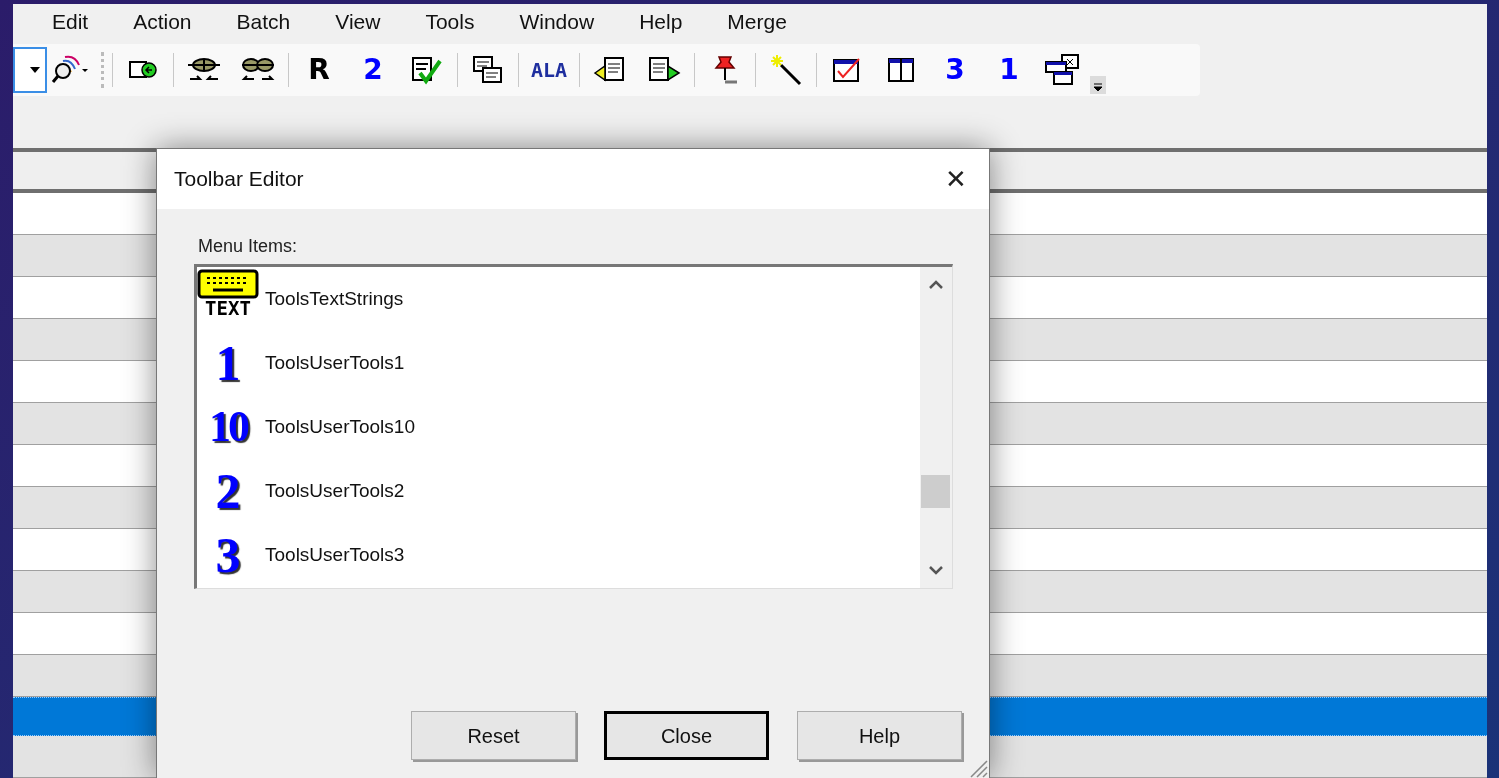 This screenshot has height=778, width=1499. Describe the element at coordinates (263, 22) in the screenshot. I see `menu-item: Batch` at that location.